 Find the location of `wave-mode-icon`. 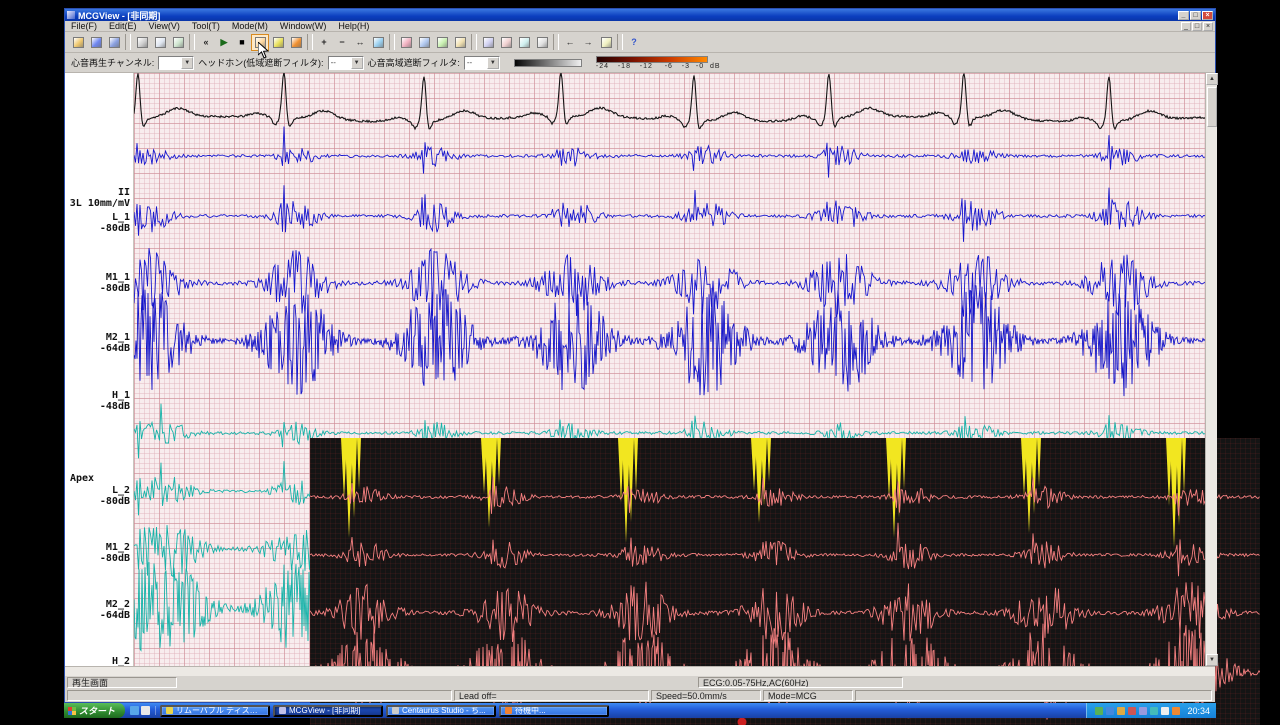

wave-mode-icon is located at coordinates (424, 42).